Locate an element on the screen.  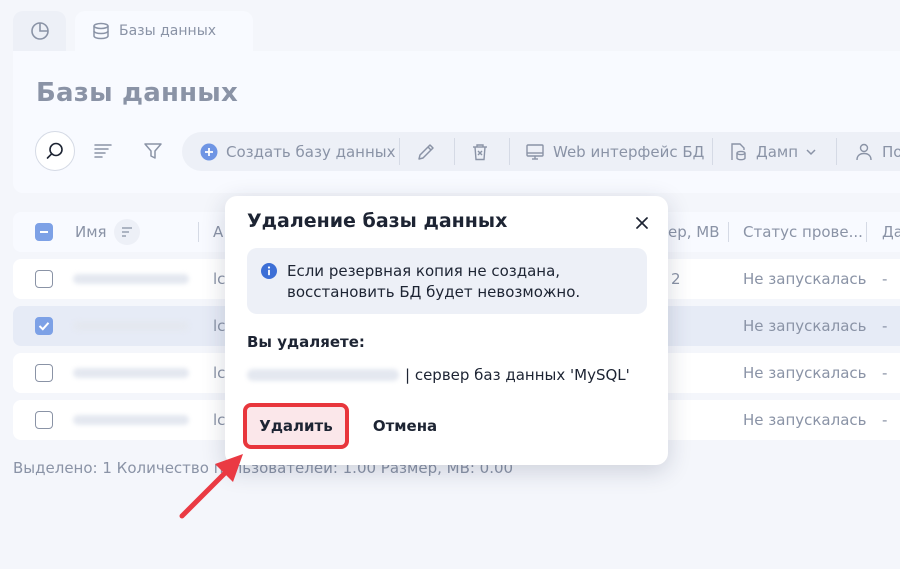
confirm-delete-button: Удалить is located at coordinates (296, 426).